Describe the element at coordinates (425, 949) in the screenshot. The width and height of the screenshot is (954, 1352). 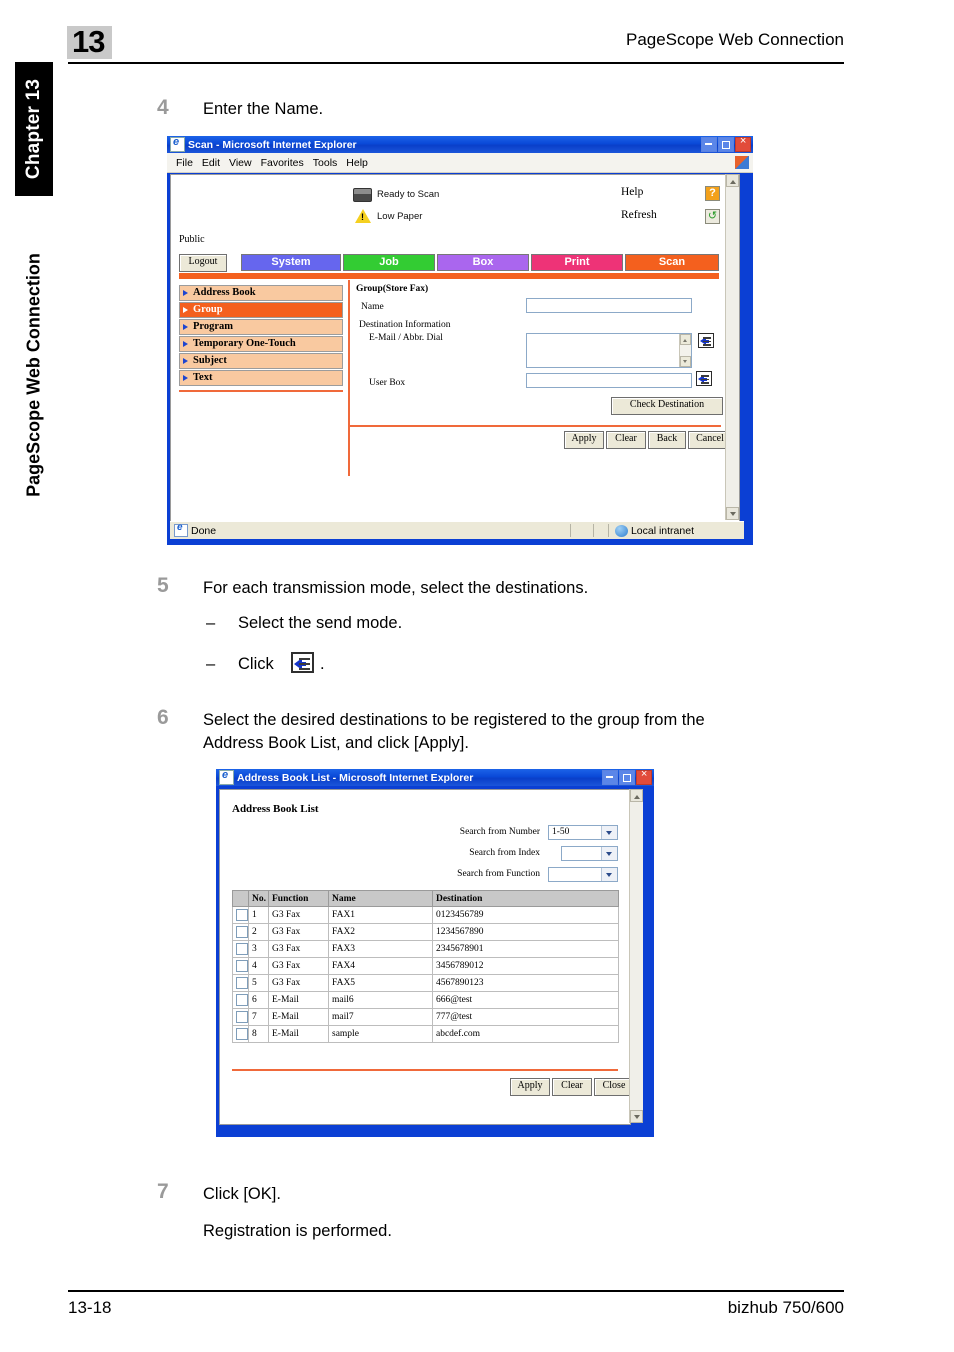
I see `table-row: 3 G3 Fax FAX3 2345678901` at that location.